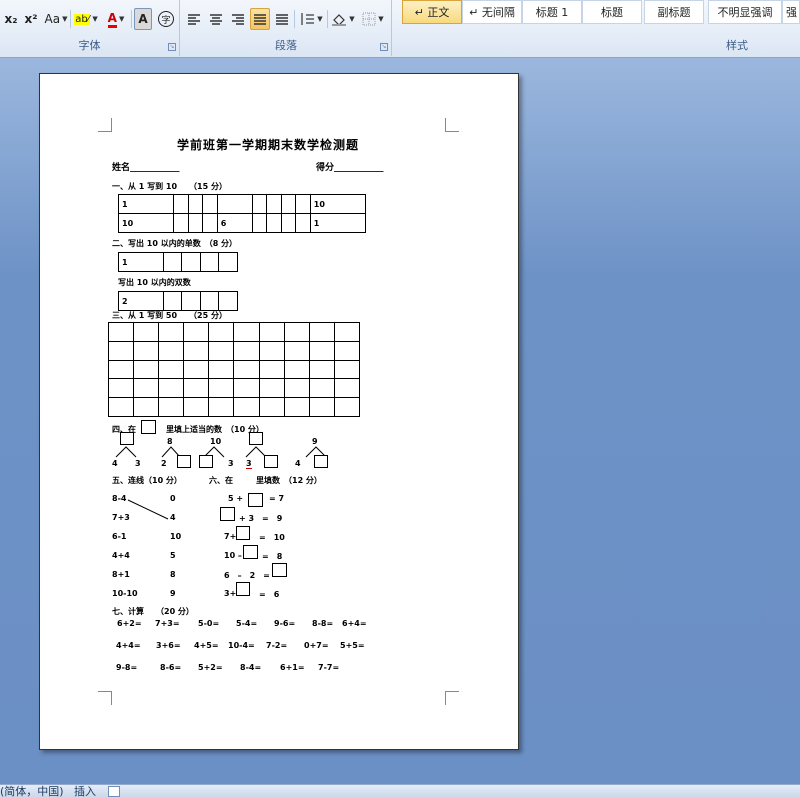 This screenshot has height=798, width=800. I want to click on justify-button, so click(260, 19).